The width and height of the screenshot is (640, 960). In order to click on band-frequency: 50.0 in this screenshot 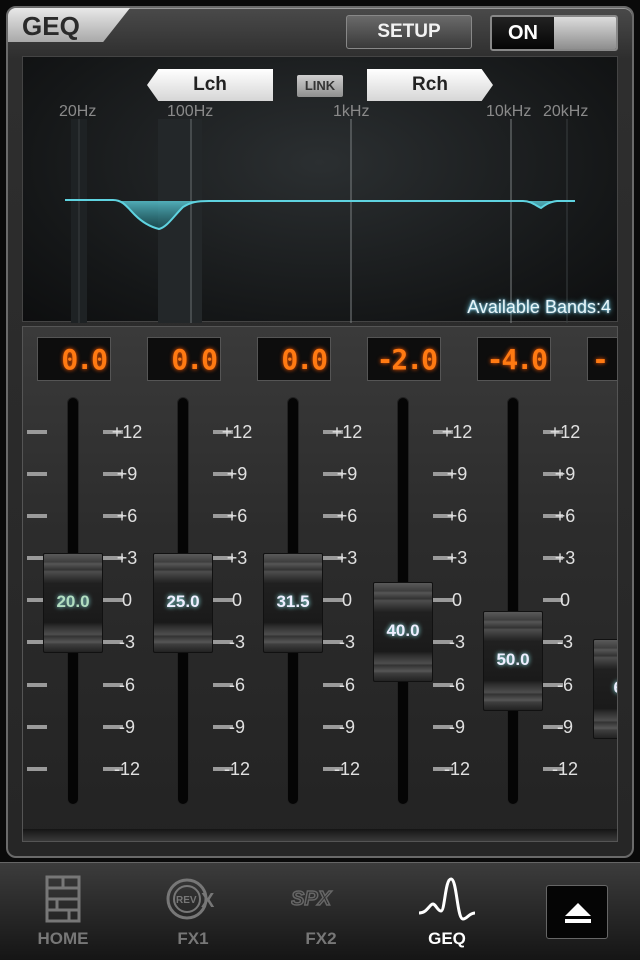, I will do `click(513, 659)`.